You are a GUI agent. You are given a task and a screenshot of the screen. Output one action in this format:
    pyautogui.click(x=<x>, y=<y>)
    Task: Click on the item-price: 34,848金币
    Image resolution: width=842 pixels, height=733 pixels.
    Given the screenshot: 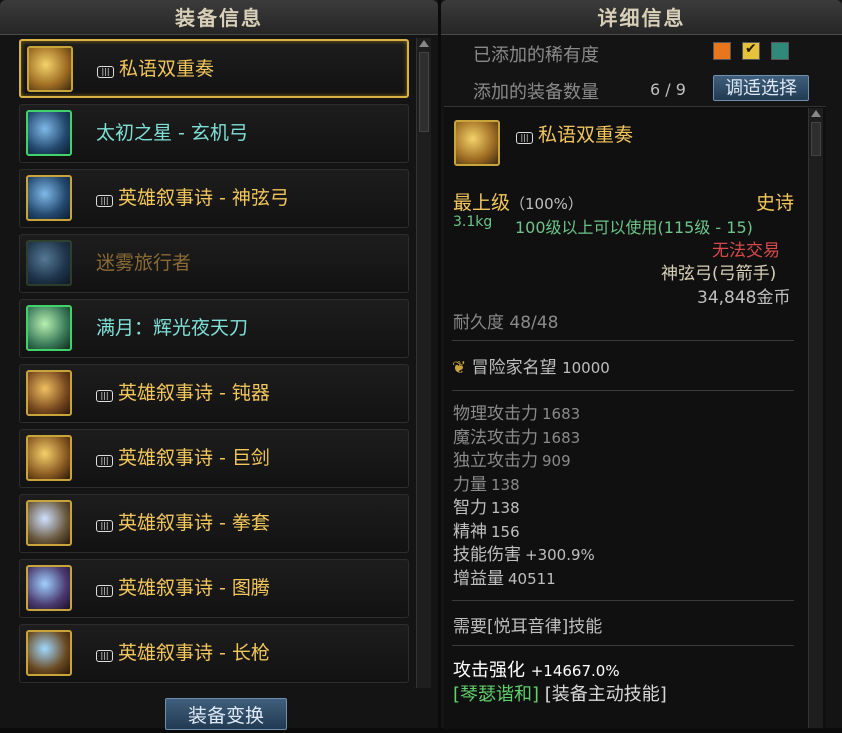 What is the action you would take?
    pyautogui.click(x=744, y=298)
    